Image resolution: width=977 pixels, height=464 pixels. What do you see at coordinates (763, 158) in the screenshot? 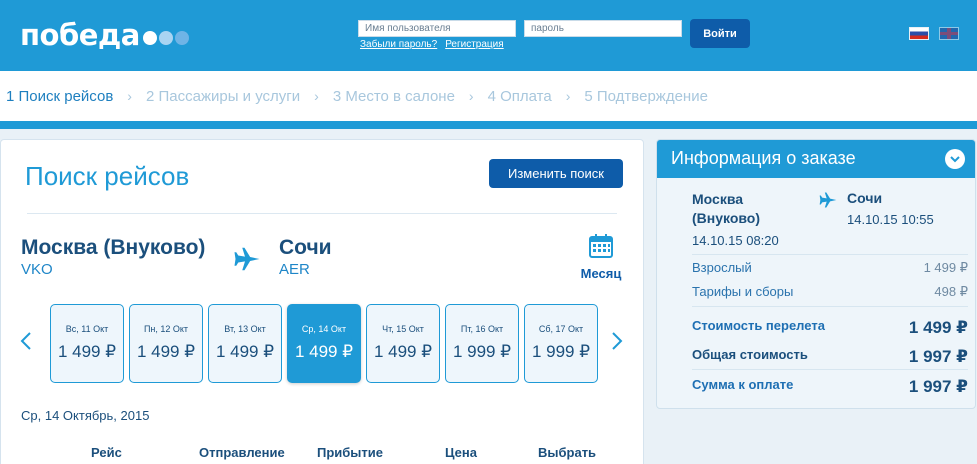
I see `order-info-title: Информация о заказе` at bounding box center [763, 158].